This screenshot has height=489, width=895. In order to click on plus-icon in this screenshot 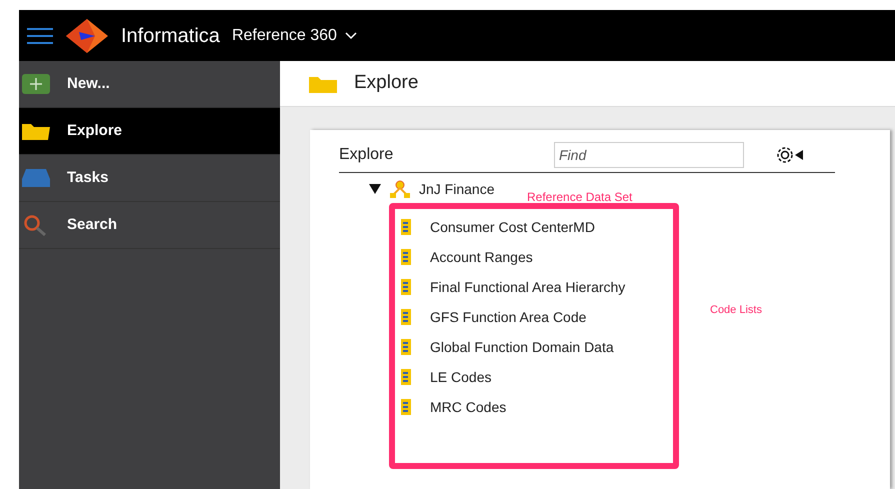, I will do `click(36, 84)`.